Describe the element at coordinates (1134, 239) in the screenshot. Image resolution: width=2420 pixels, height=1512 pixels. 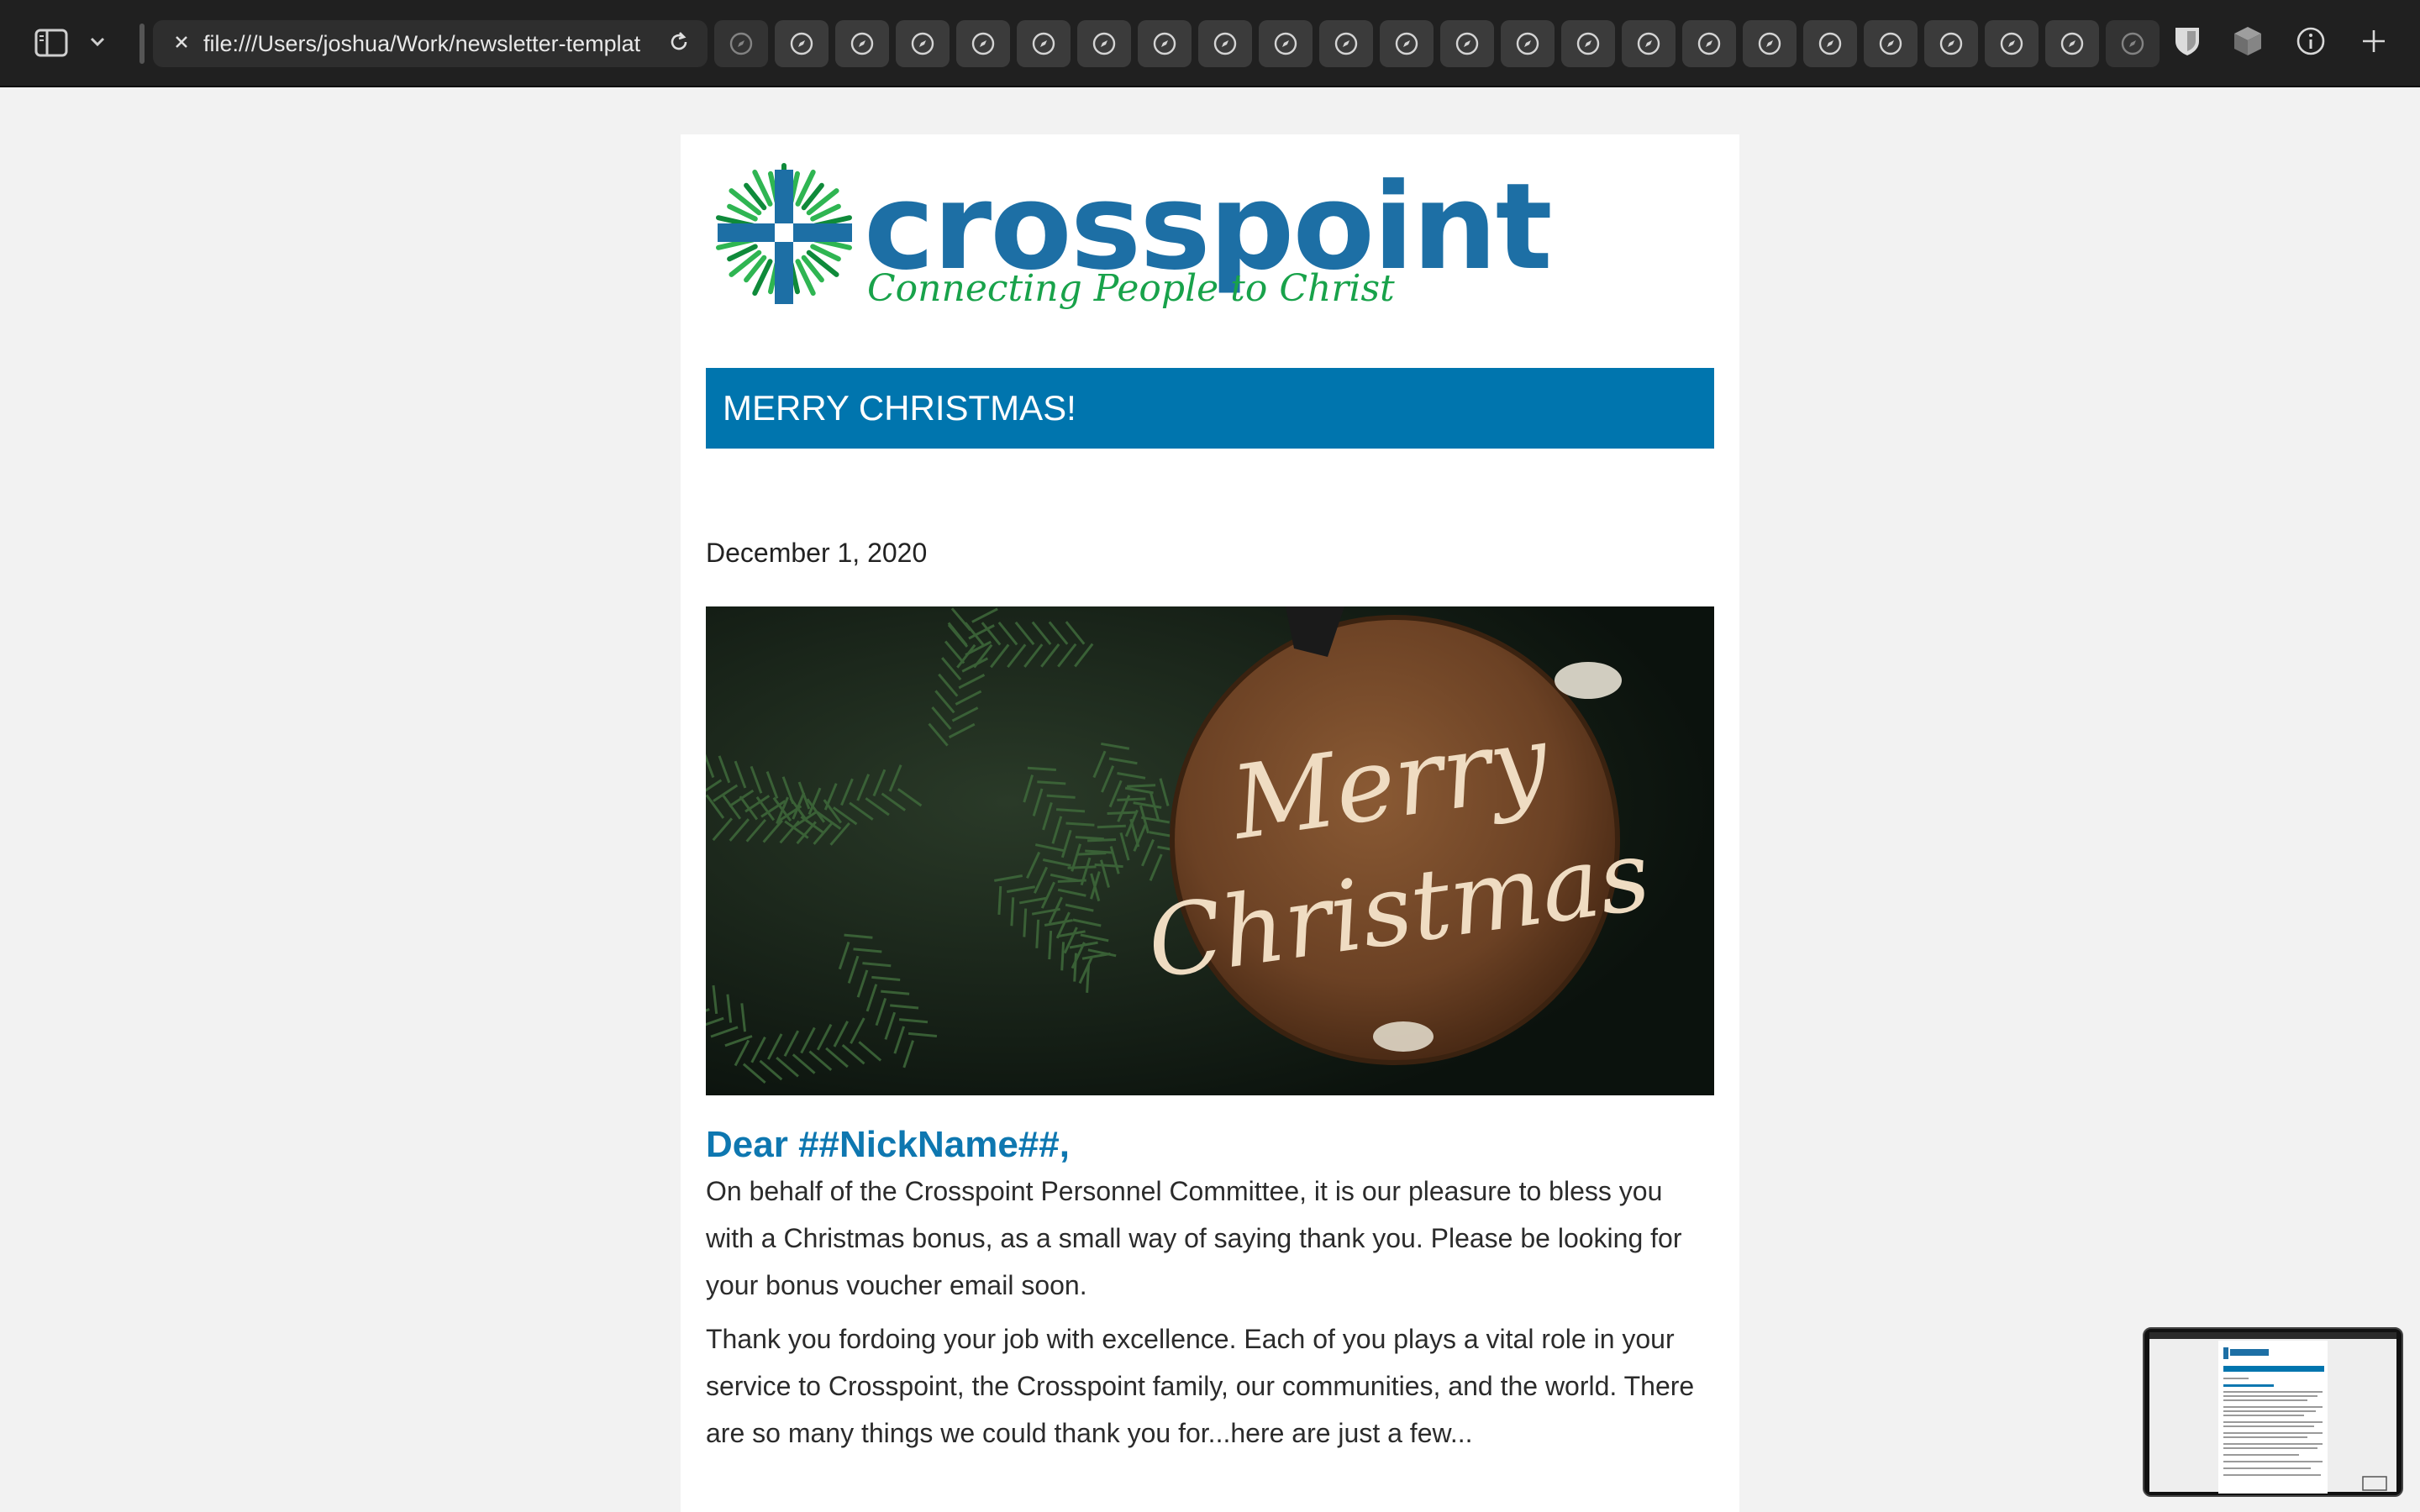
I see `crosspoint-logo: crosspoint Connecting People to Christ` at that location.